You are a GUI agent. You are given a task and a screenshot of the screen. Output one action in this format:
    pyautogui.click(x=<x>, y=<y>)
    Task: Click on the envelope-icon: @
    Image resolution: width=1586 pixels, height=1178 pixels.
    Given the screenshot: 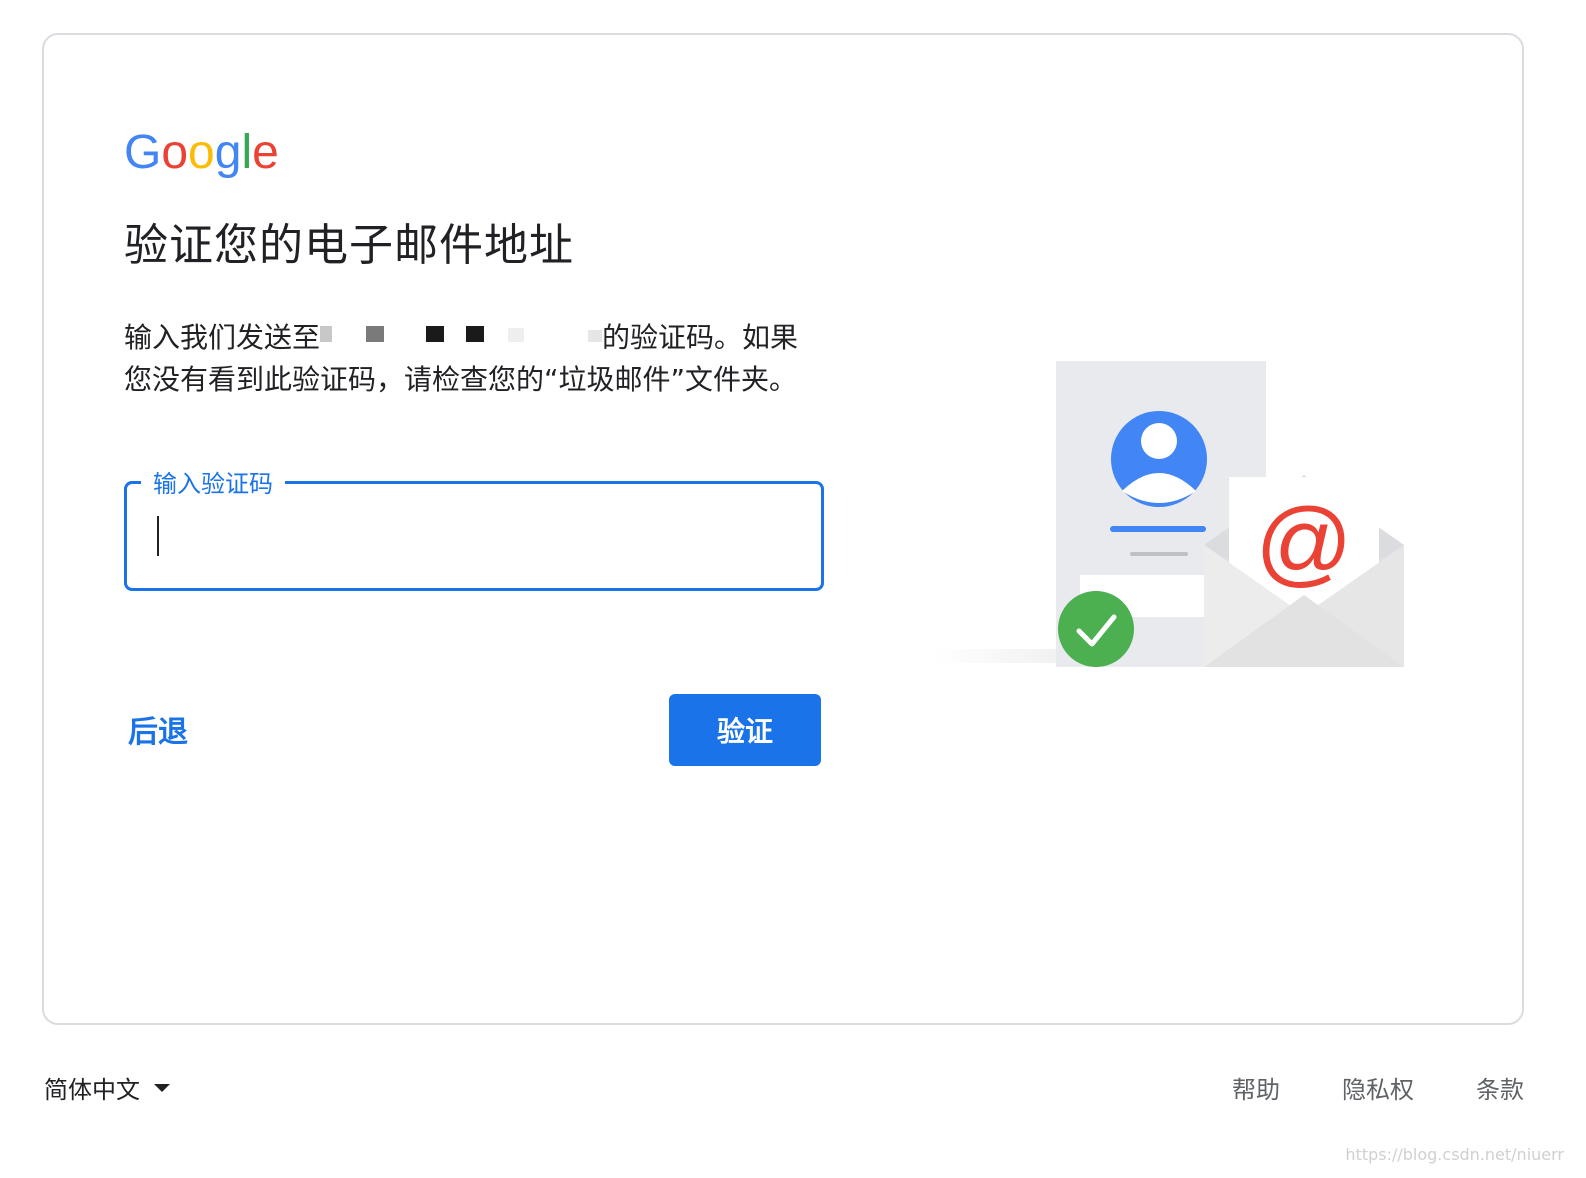 What is the action you would take?
    pyautogui.click(x=1304, y=571)
    